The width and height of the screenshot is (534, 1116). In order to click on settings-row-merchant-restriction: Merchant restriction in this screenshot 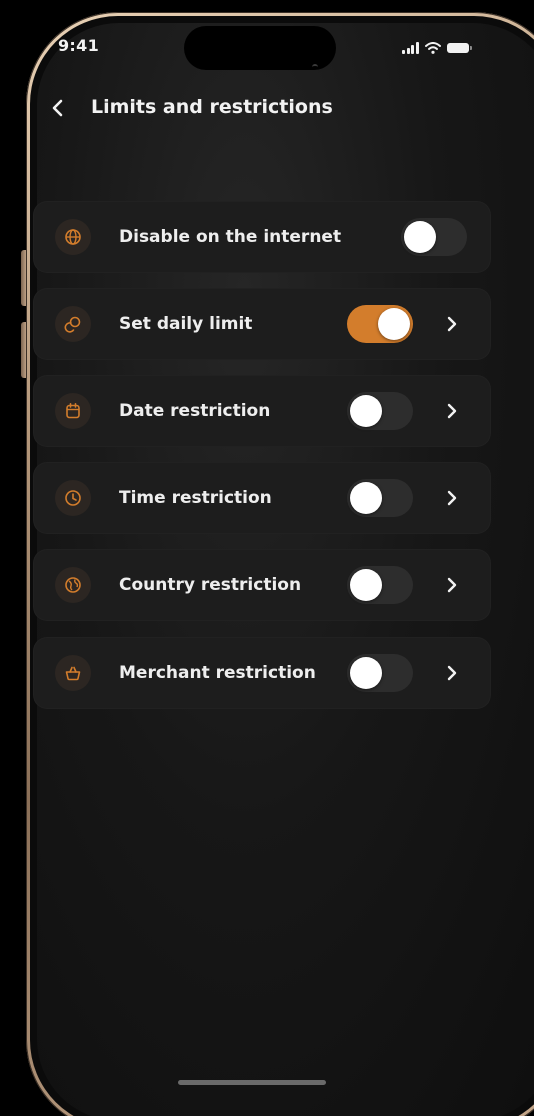, I will do `click(262, 673)`.